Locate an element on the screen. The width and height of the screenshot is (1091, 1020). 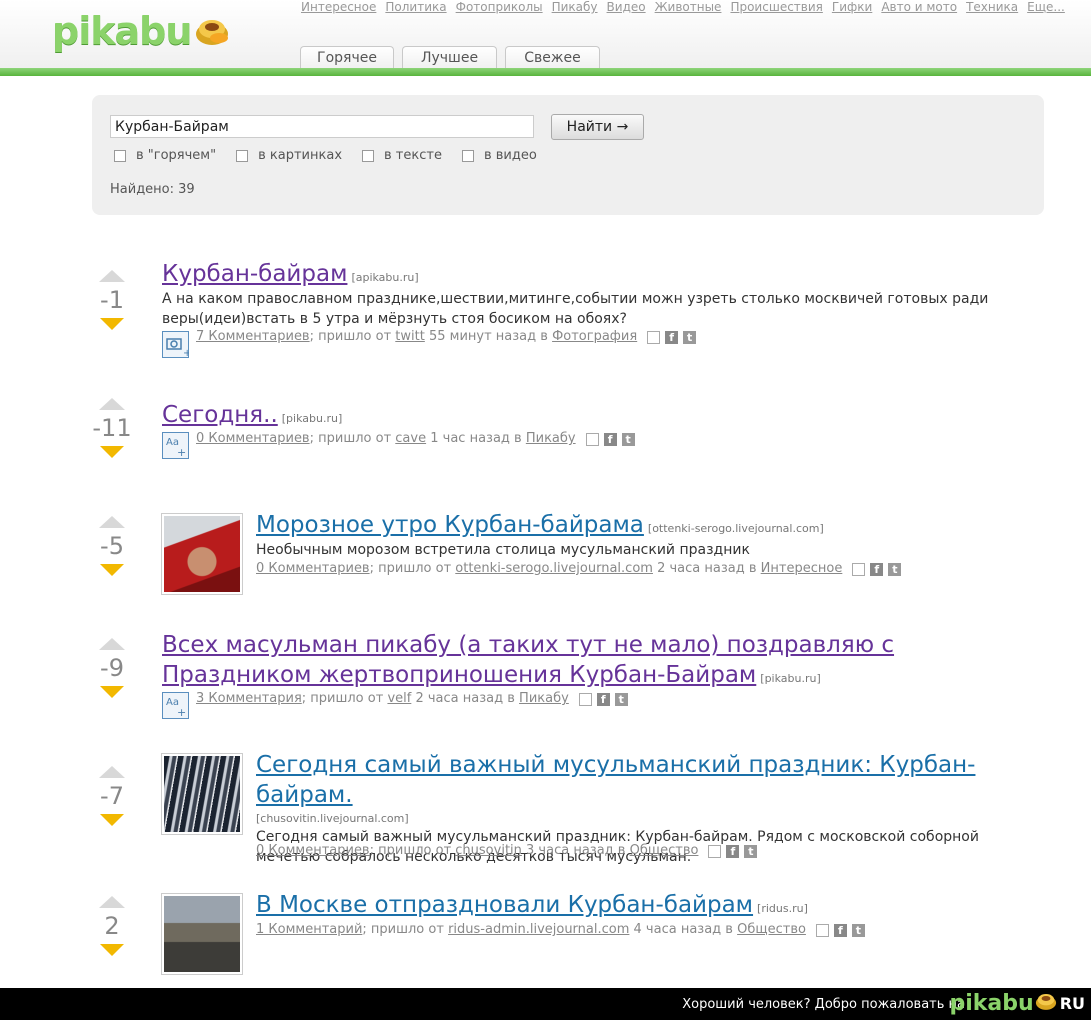
share-icons: f t is located at coordinates (733, 851).